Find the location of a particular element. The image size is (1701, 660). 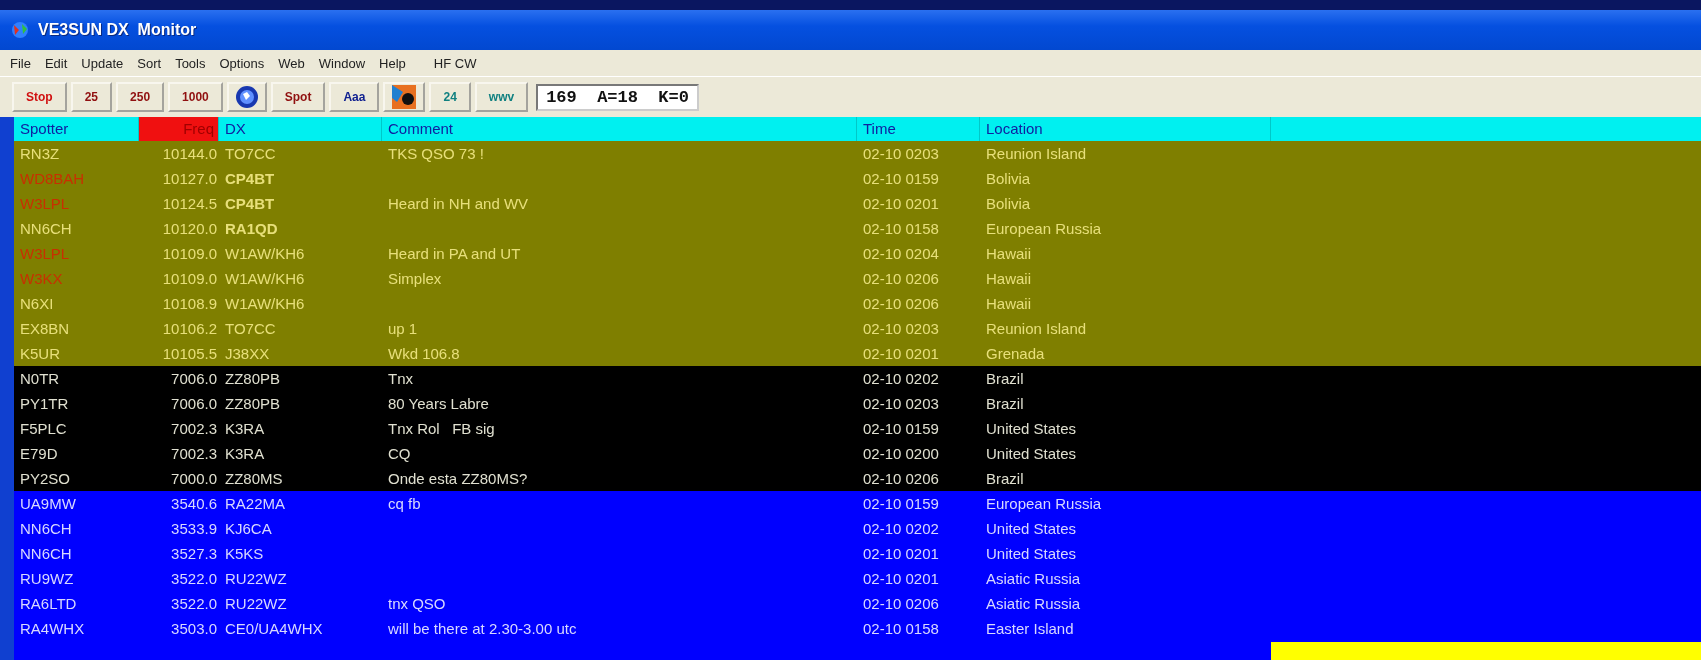

spotter-cell-text: F5PLC is located at coordinates (43, 429).